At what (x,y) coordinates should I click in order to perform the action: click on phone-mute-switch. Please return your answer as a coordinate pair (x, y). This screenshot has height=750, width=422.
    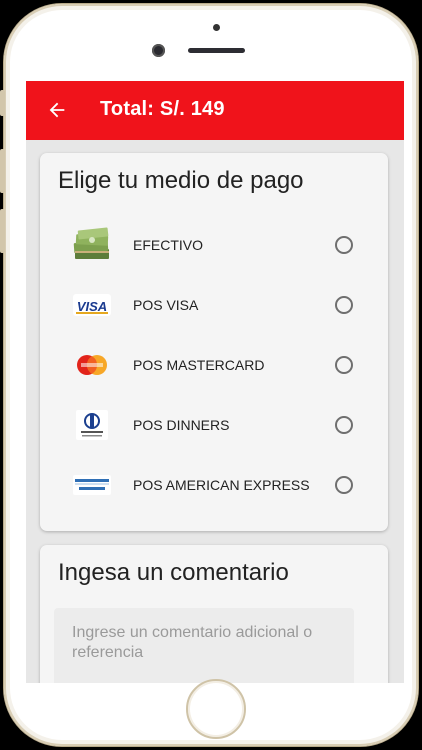
    Looking at the image, I should click on (2, 103).